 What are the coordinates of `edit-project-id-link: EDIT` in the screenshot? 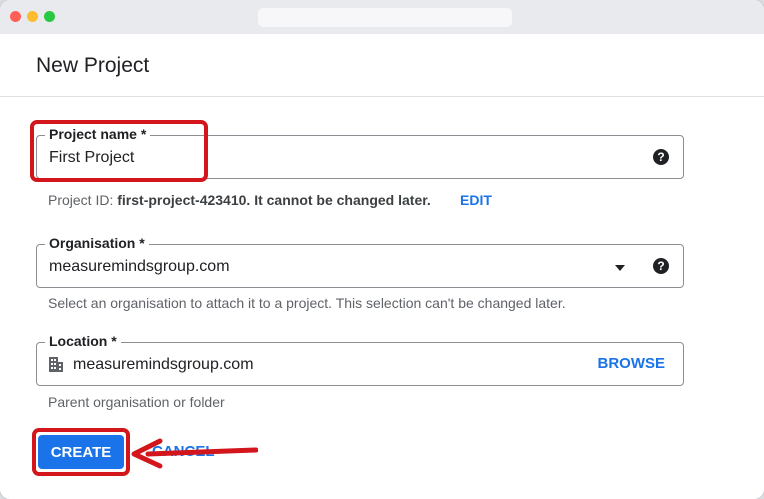 It's located at (476, 200).